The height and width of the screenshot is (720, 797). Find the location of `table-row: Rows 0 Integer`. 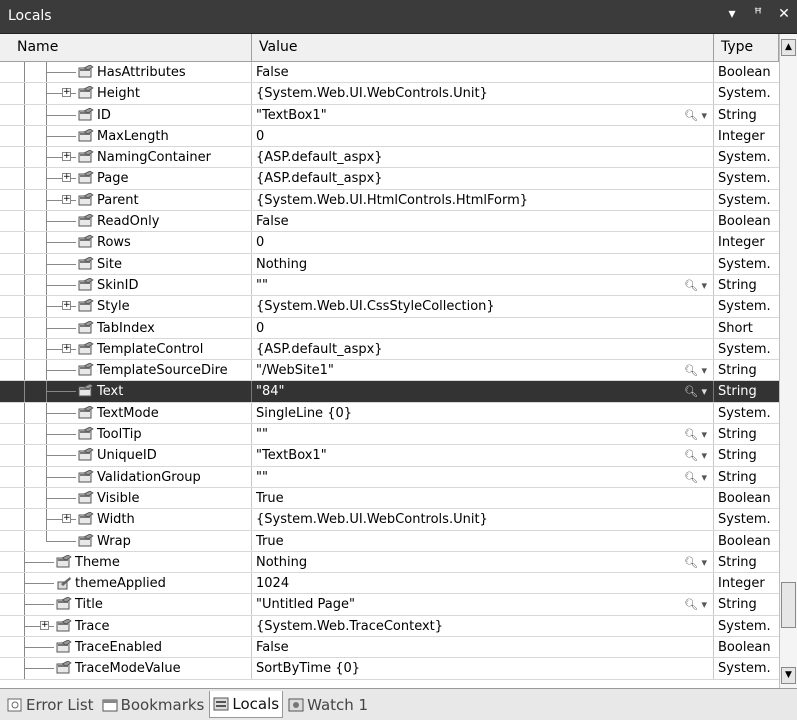

table-row: Rows 0 Integer is located at coordinates (389, 243).